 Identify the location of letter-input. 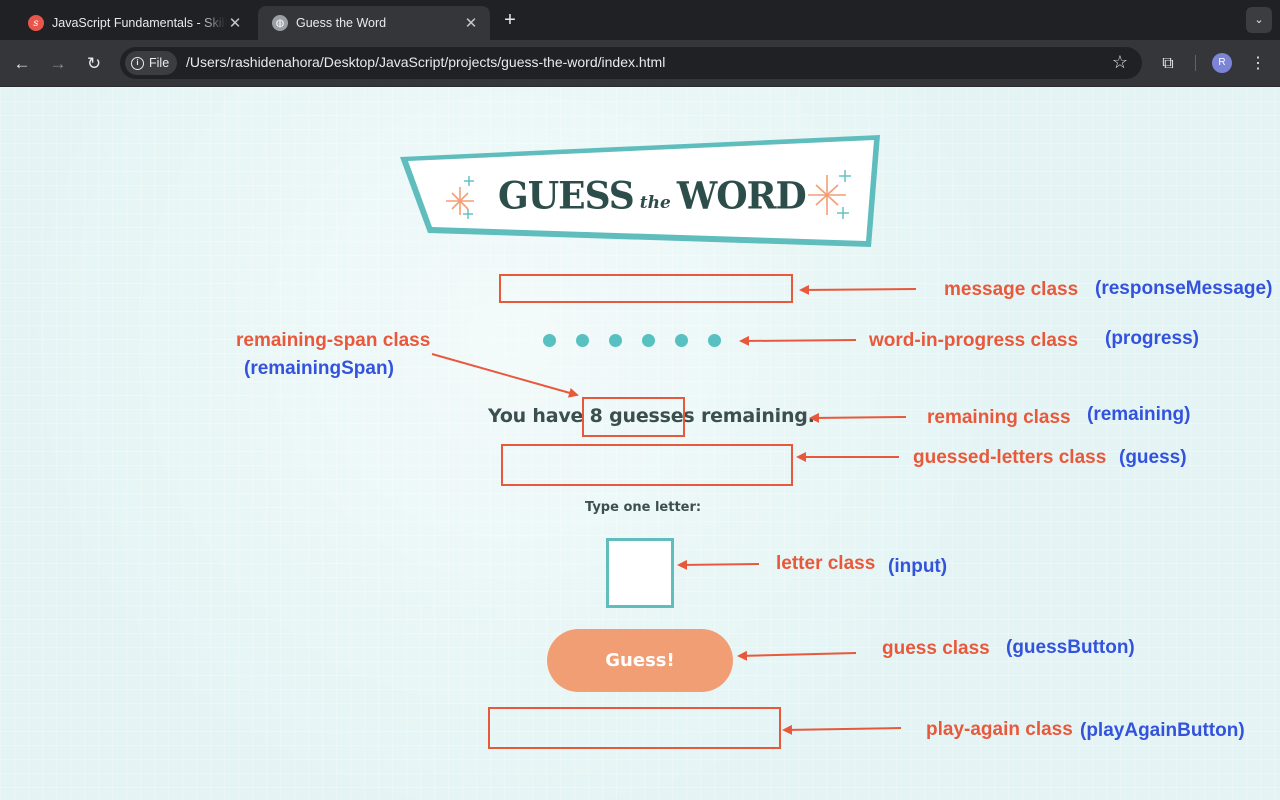
(640, 573).